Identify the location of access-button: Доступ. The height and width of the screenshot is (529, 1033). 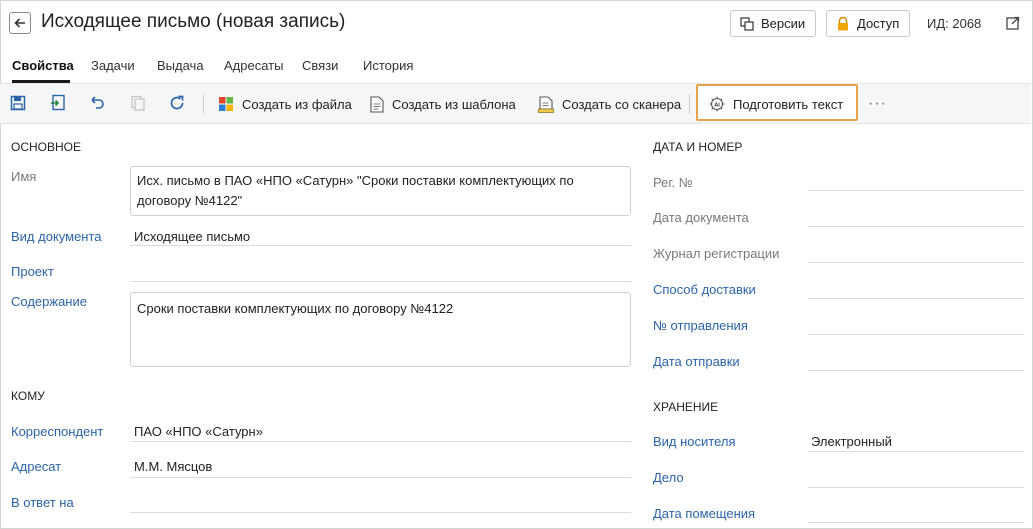
(868, 23).